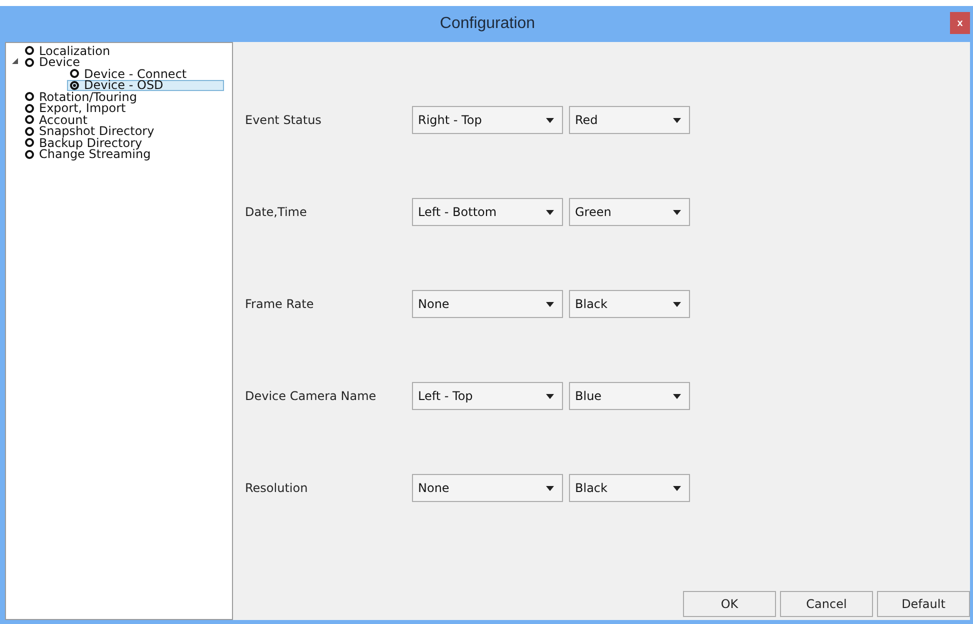 The image size is (973, 624). I want to click on dialog-button: OK, so click(729, 604).